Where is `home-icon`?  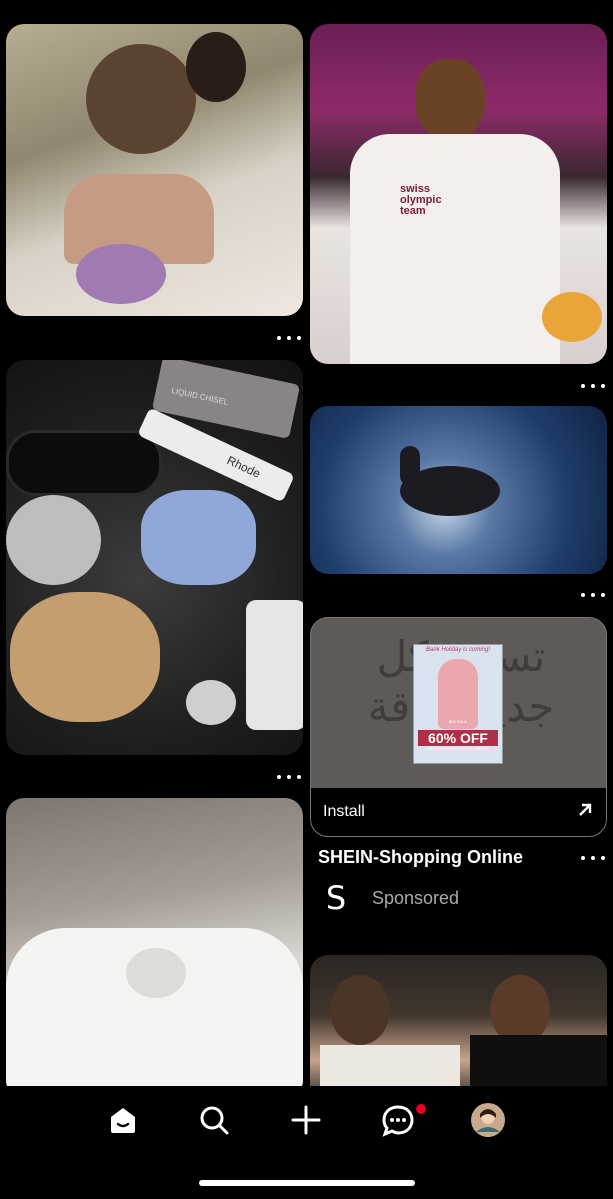 home-icon is located at coordinates (123, 1120).